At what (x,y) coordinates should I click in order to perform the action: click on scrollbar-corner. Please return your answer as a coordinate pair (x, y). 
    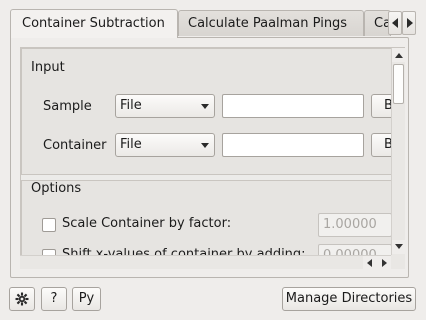
    Looking at the image, I should click on (398, 262).